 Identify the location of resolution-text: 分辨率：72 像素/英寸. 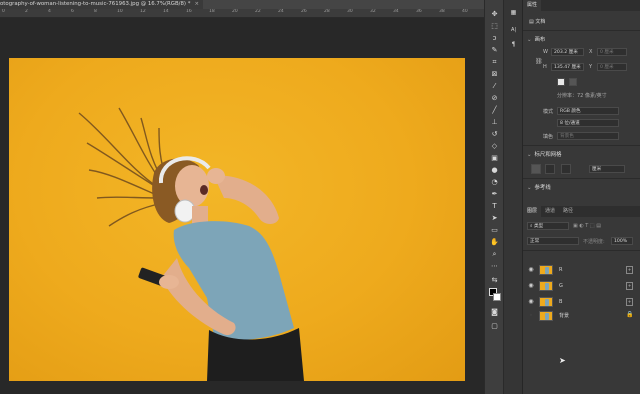
(582, 96).